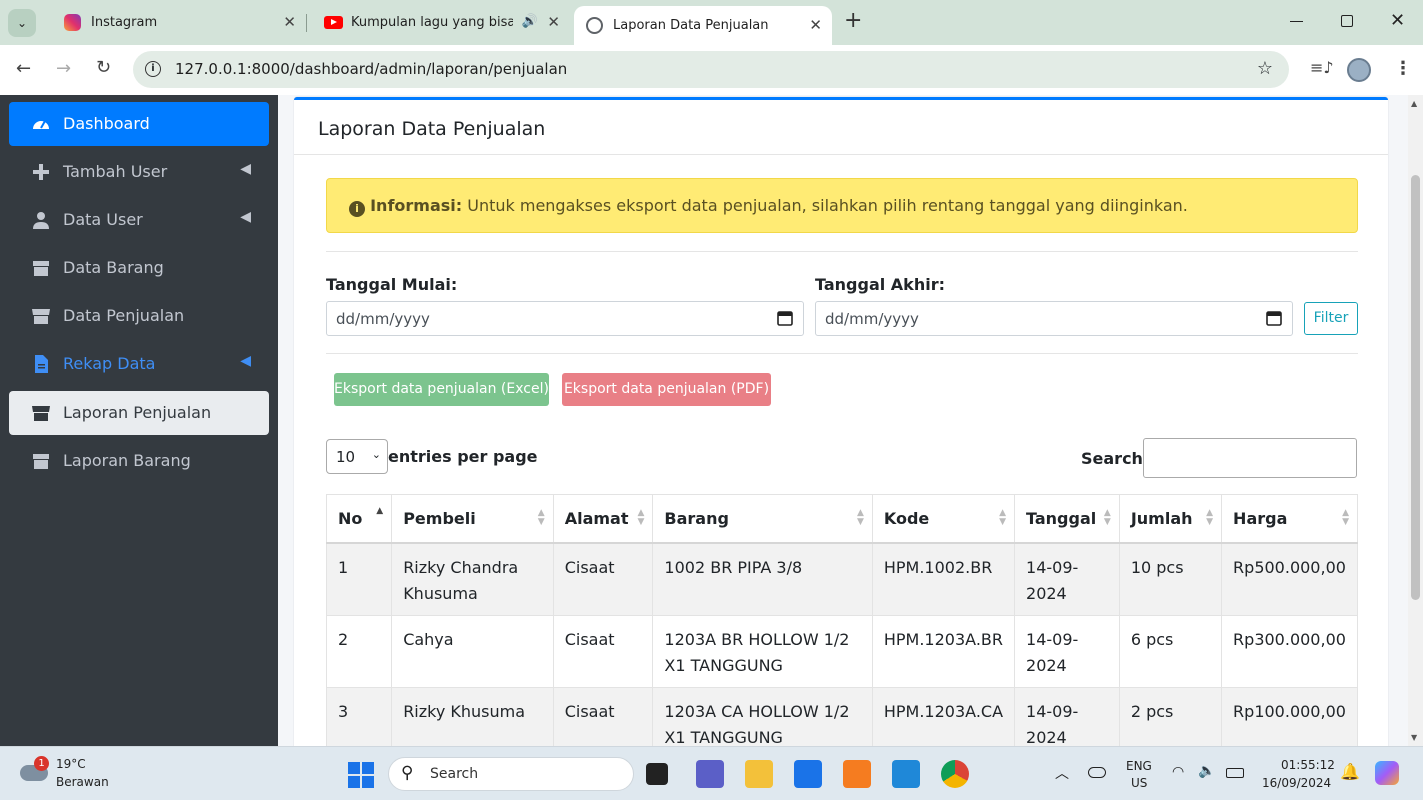 The height and width of the screenshot is (800, 1423). I want to click on end-date-input: dd/mm/yyyy, so click(1054, 318).